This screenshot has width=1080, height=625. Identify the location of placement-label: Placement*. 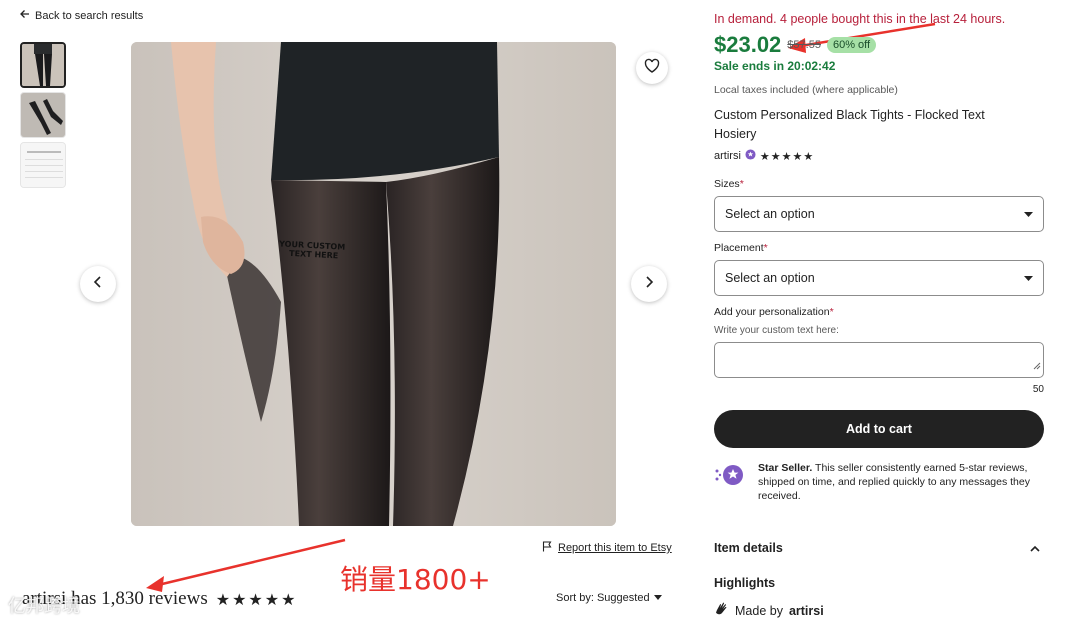
(741, 248).